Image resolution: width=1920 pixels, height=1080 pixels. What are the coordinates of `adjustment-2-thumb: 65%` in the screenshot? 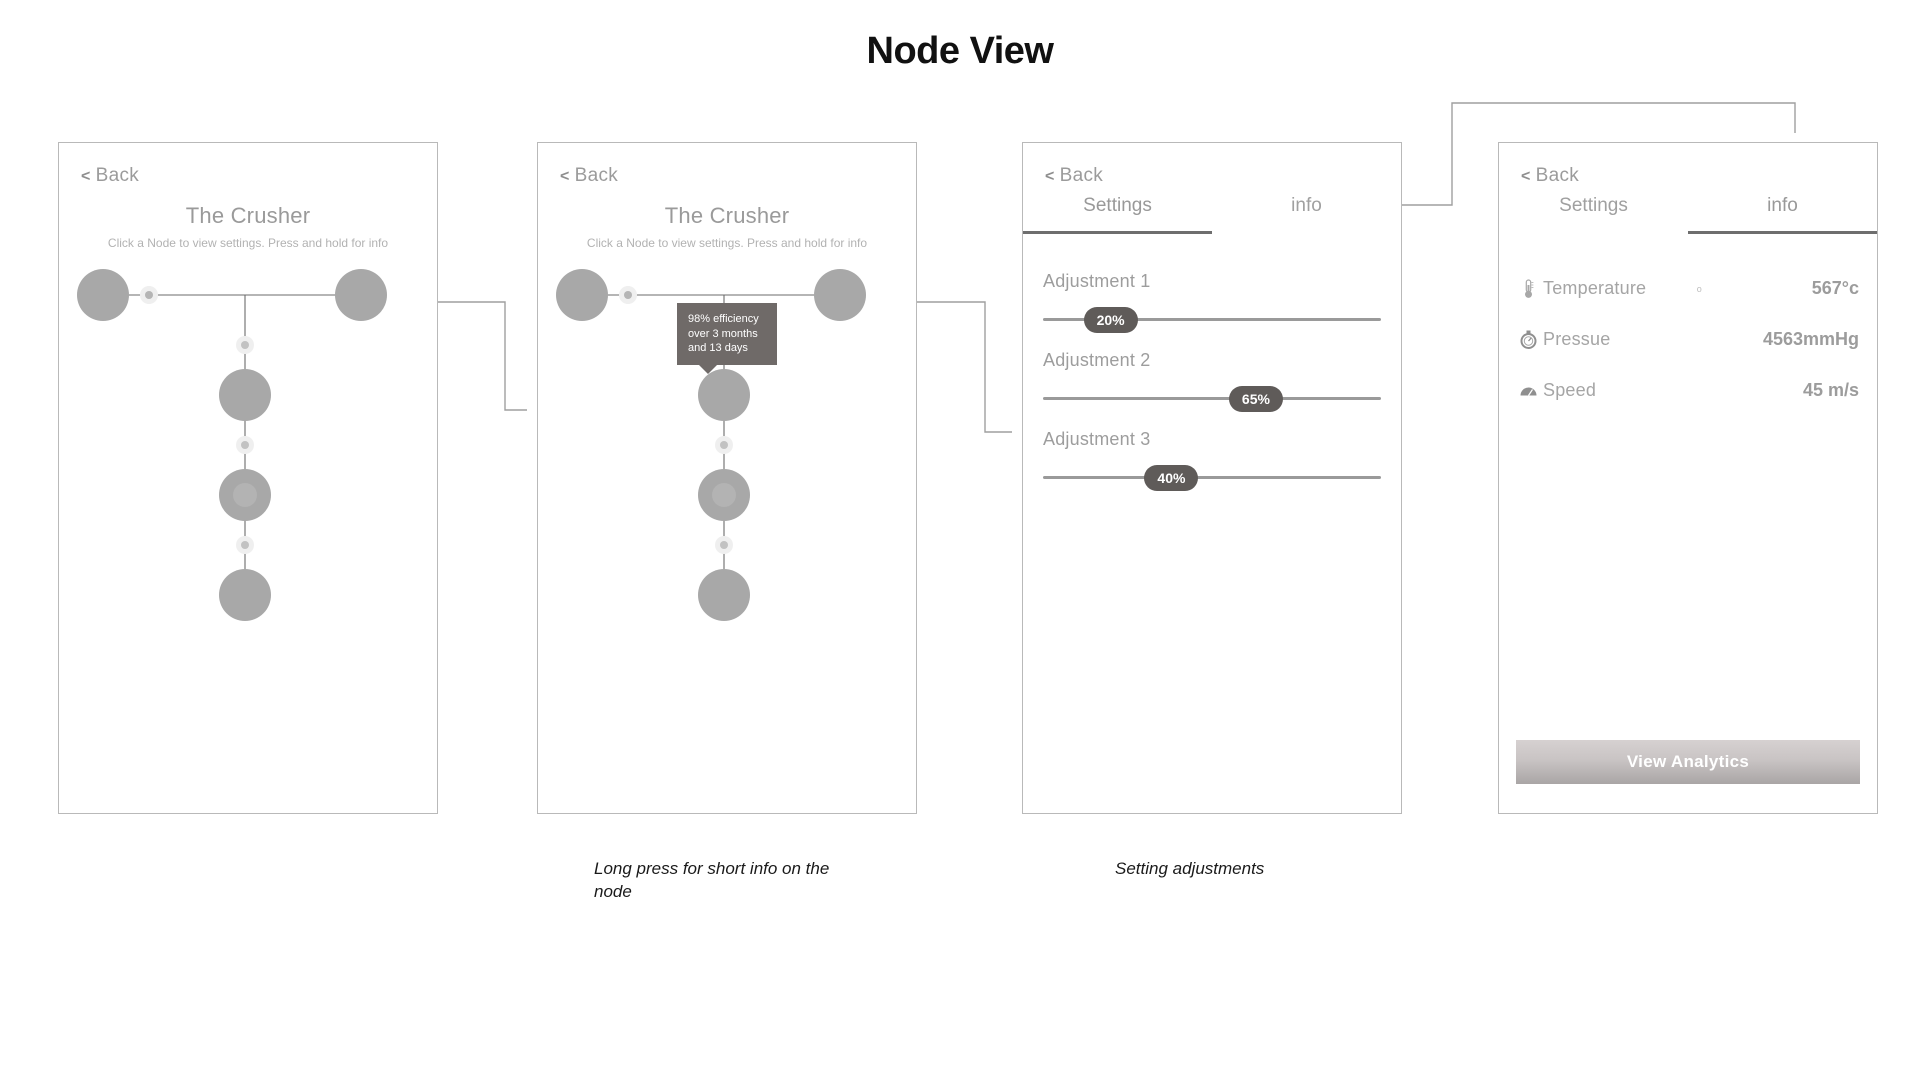 It's located at (1255, 398).